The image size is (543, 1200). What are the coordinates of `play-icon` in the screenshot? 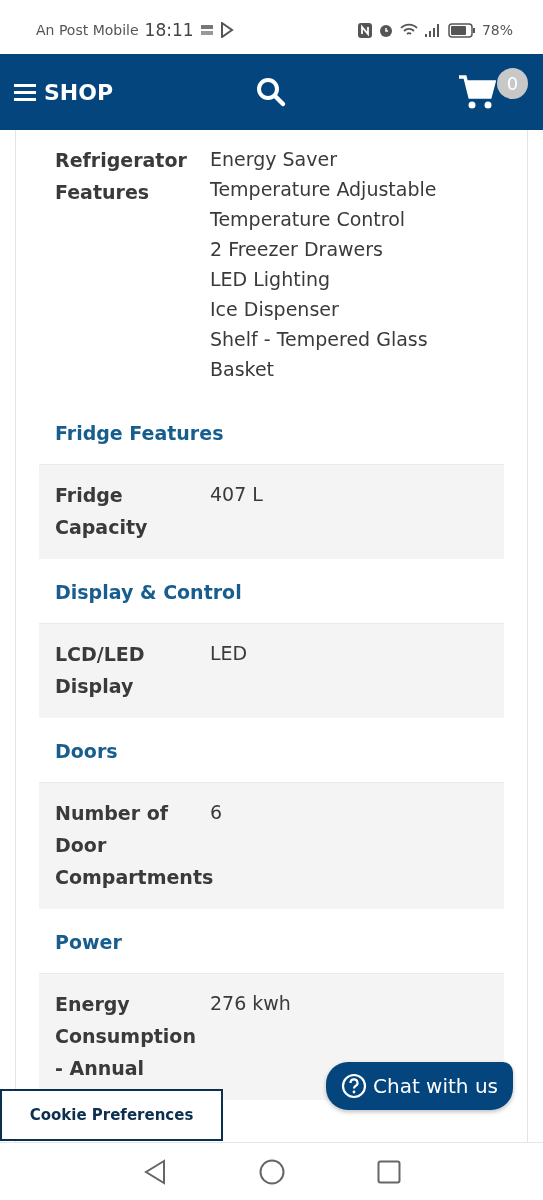 It's located at (226, 30).